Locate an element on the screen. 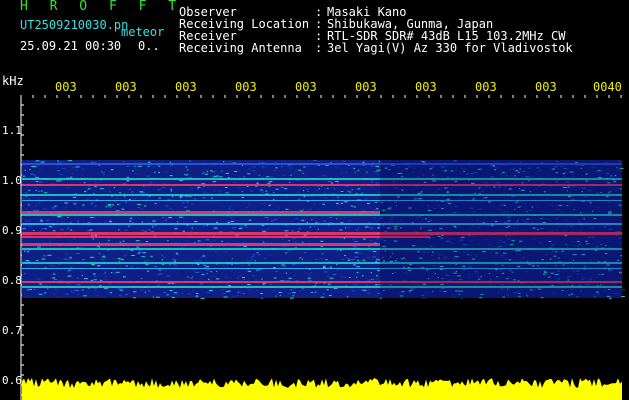 The height and width of the screenshot is (400, 629). y-tick-label: 0.7 is located at coordinates (12, 330).